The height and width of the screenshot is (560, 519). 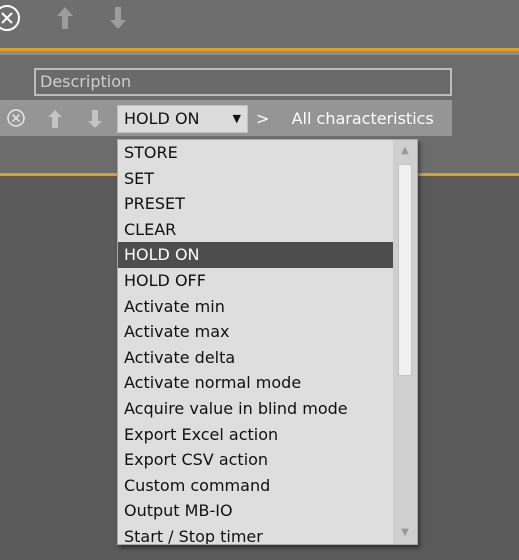 What do you see at coordinates (236, 118) in the screenshot?
I see `chevron-down-icon: ▼` at bounding box center [236, 118].